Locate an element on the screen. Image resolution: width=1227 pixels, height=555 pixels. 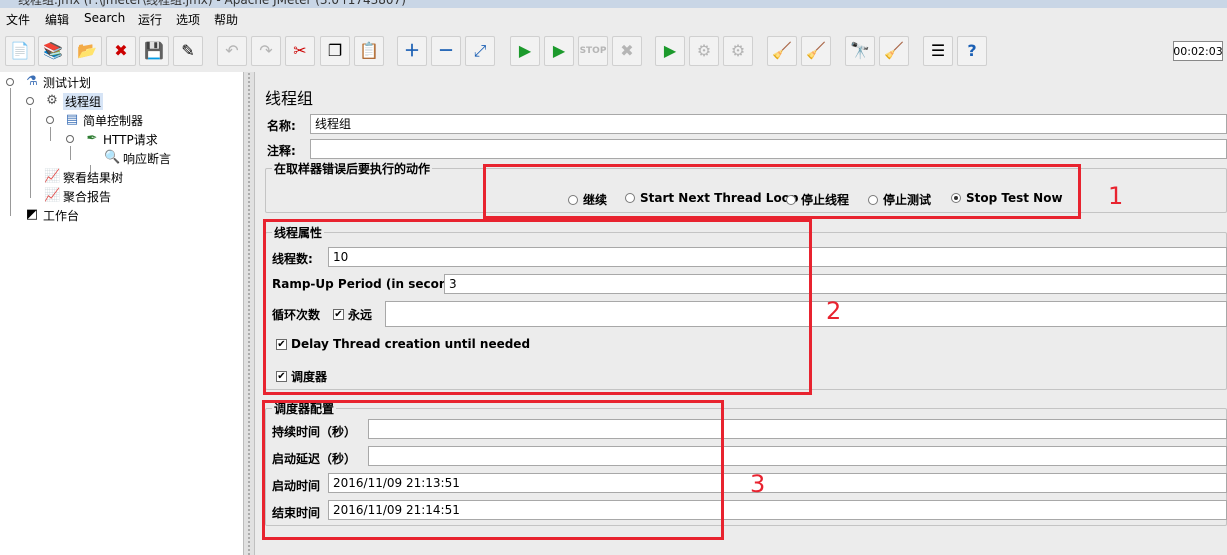
elapsed-timer: 00:02:03 is located at coordinates (1198, 51).